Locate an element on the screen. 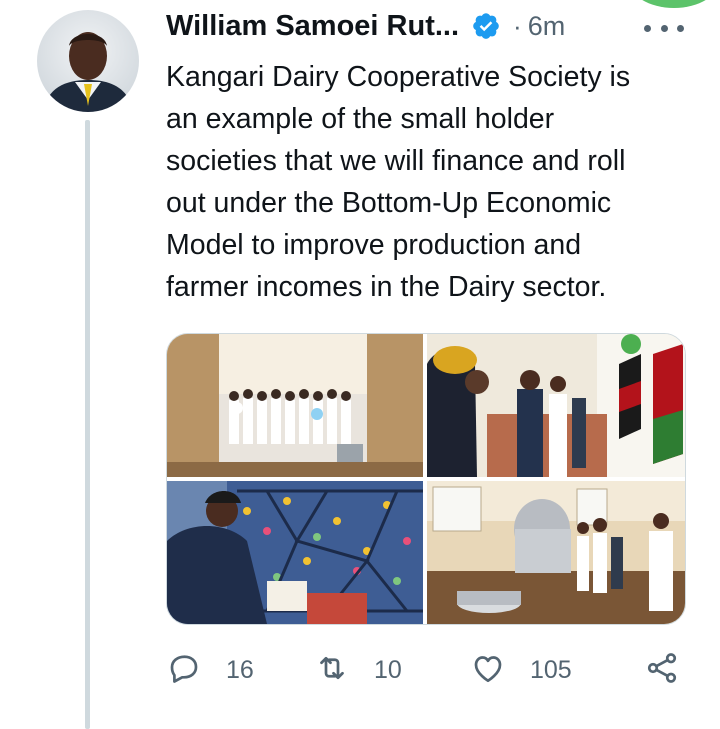  photo-doorway-crowd is located at coordinates (295, 405).